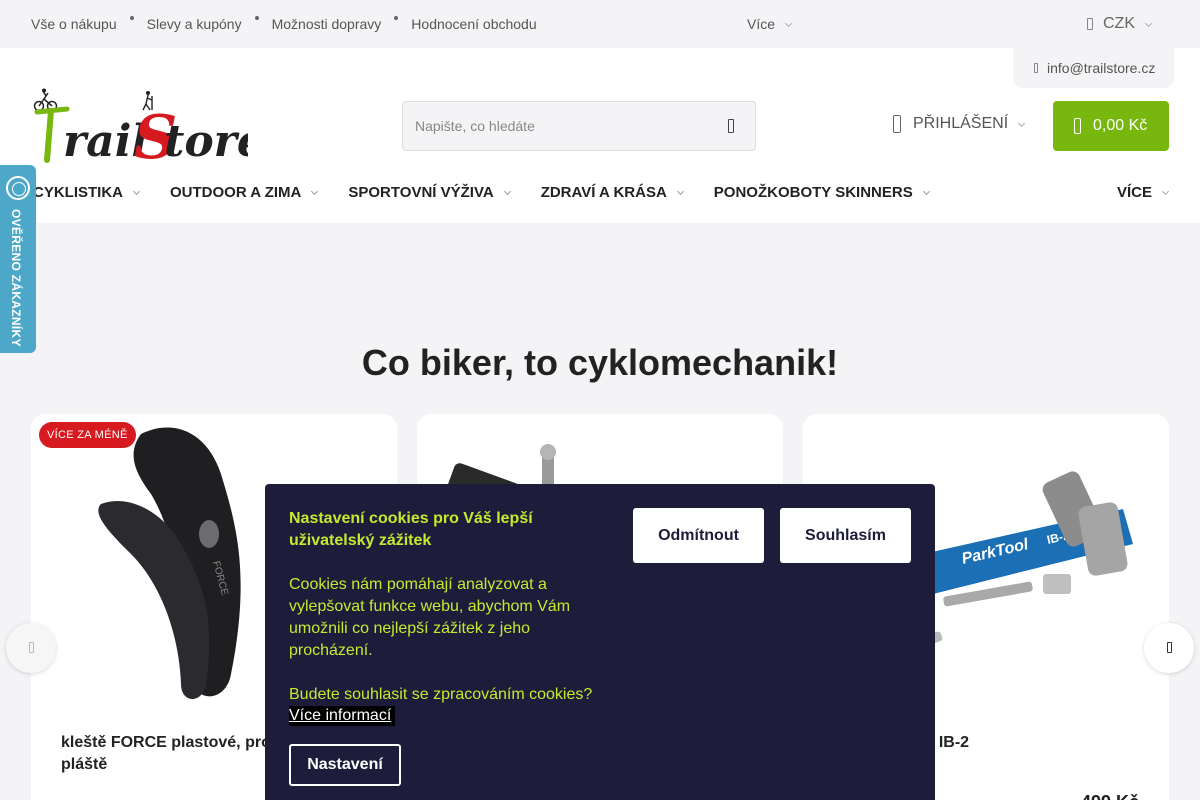 This screenshot has width=1200, height=800. I want to click on mail-icon, so click(1036, 68).